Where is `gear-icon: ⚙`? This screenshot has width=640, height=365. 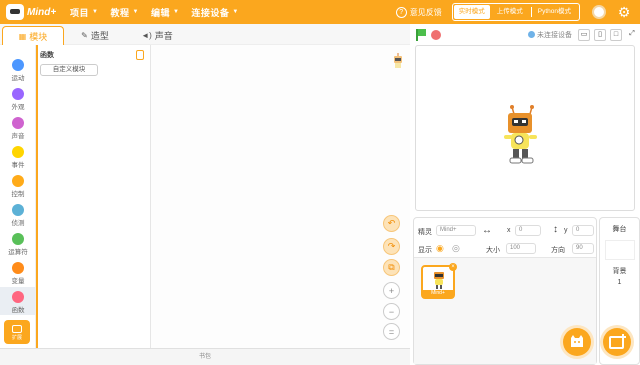 gear-icon: ⚙ is located at coordinates (624, 12).